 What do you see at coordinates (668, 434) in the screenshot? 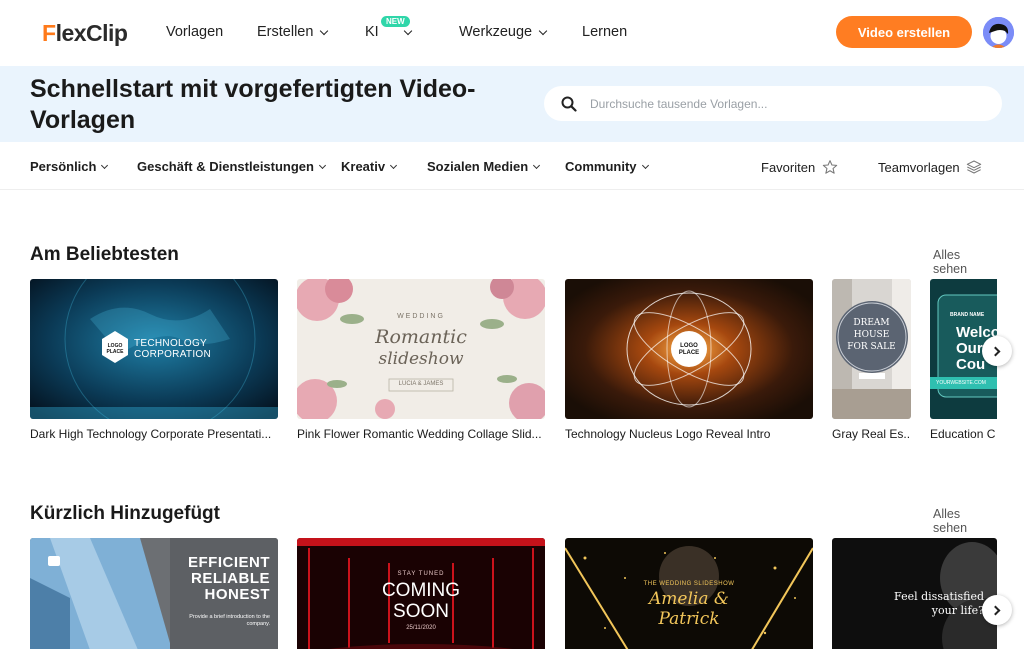
I see `template-caption: Technology Nucleus Logo Reveal Intro` at bounding box center [668, 434].